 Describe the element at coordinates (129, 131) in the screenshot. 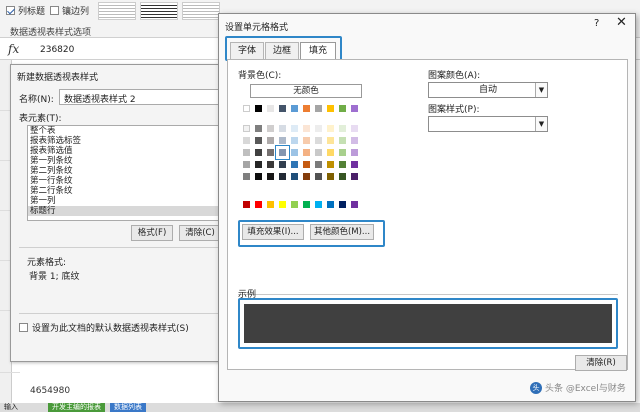

I see `list-item: 整个表` at that location.